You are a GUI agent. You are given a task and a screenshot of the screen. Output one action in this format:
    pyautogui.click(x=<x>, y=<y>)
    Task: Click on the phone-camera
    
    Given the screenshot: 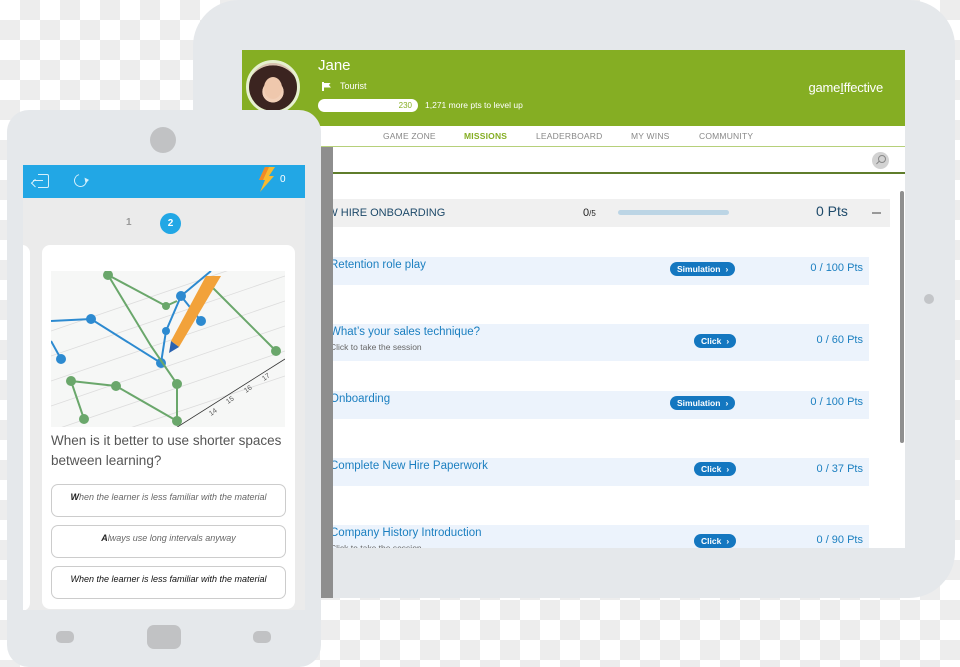 What is the action you would take?
    pyautogui.click(x=163, y=140)
    